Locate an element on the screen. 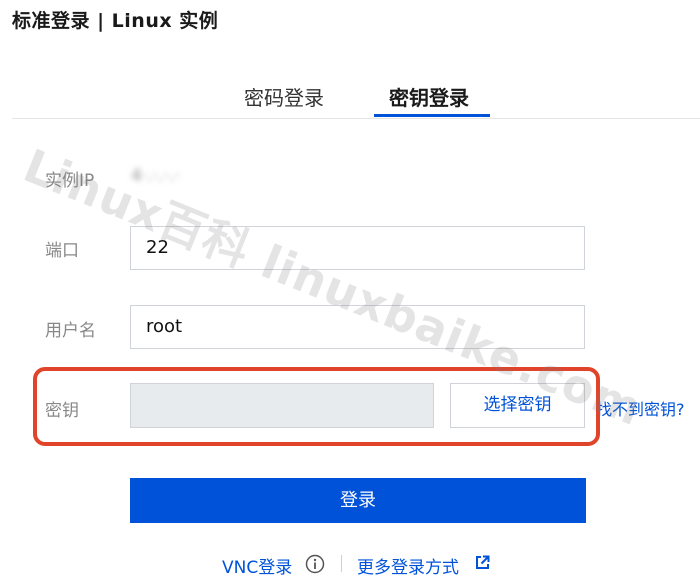 The width and height of the screenshot is (700, 581). login-tabs: 密码登录 密钥登录 is located at coordinates (356, 98).